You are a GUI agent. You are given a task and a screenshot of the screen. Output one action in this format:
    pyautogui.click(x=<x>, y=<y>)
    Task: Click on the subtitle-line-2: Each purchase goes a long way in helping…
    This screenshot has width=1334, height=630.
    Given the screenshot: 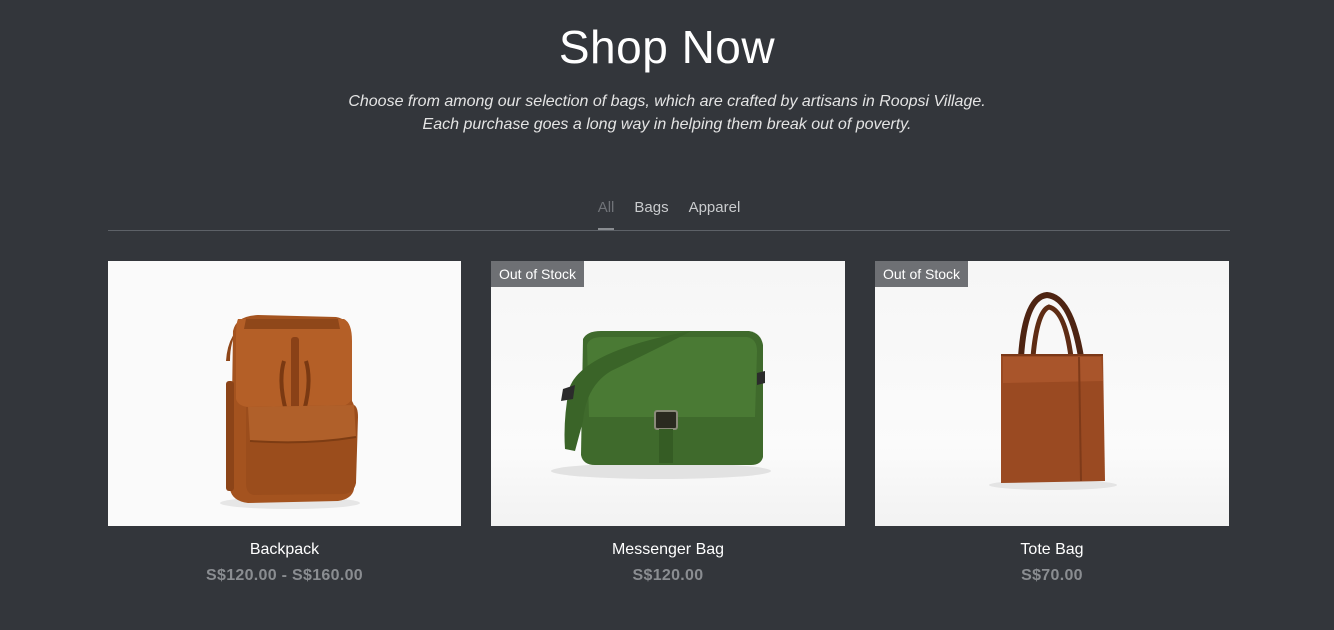 What is the action you would take?
    pyautogui.click(x=667, y=124)
    